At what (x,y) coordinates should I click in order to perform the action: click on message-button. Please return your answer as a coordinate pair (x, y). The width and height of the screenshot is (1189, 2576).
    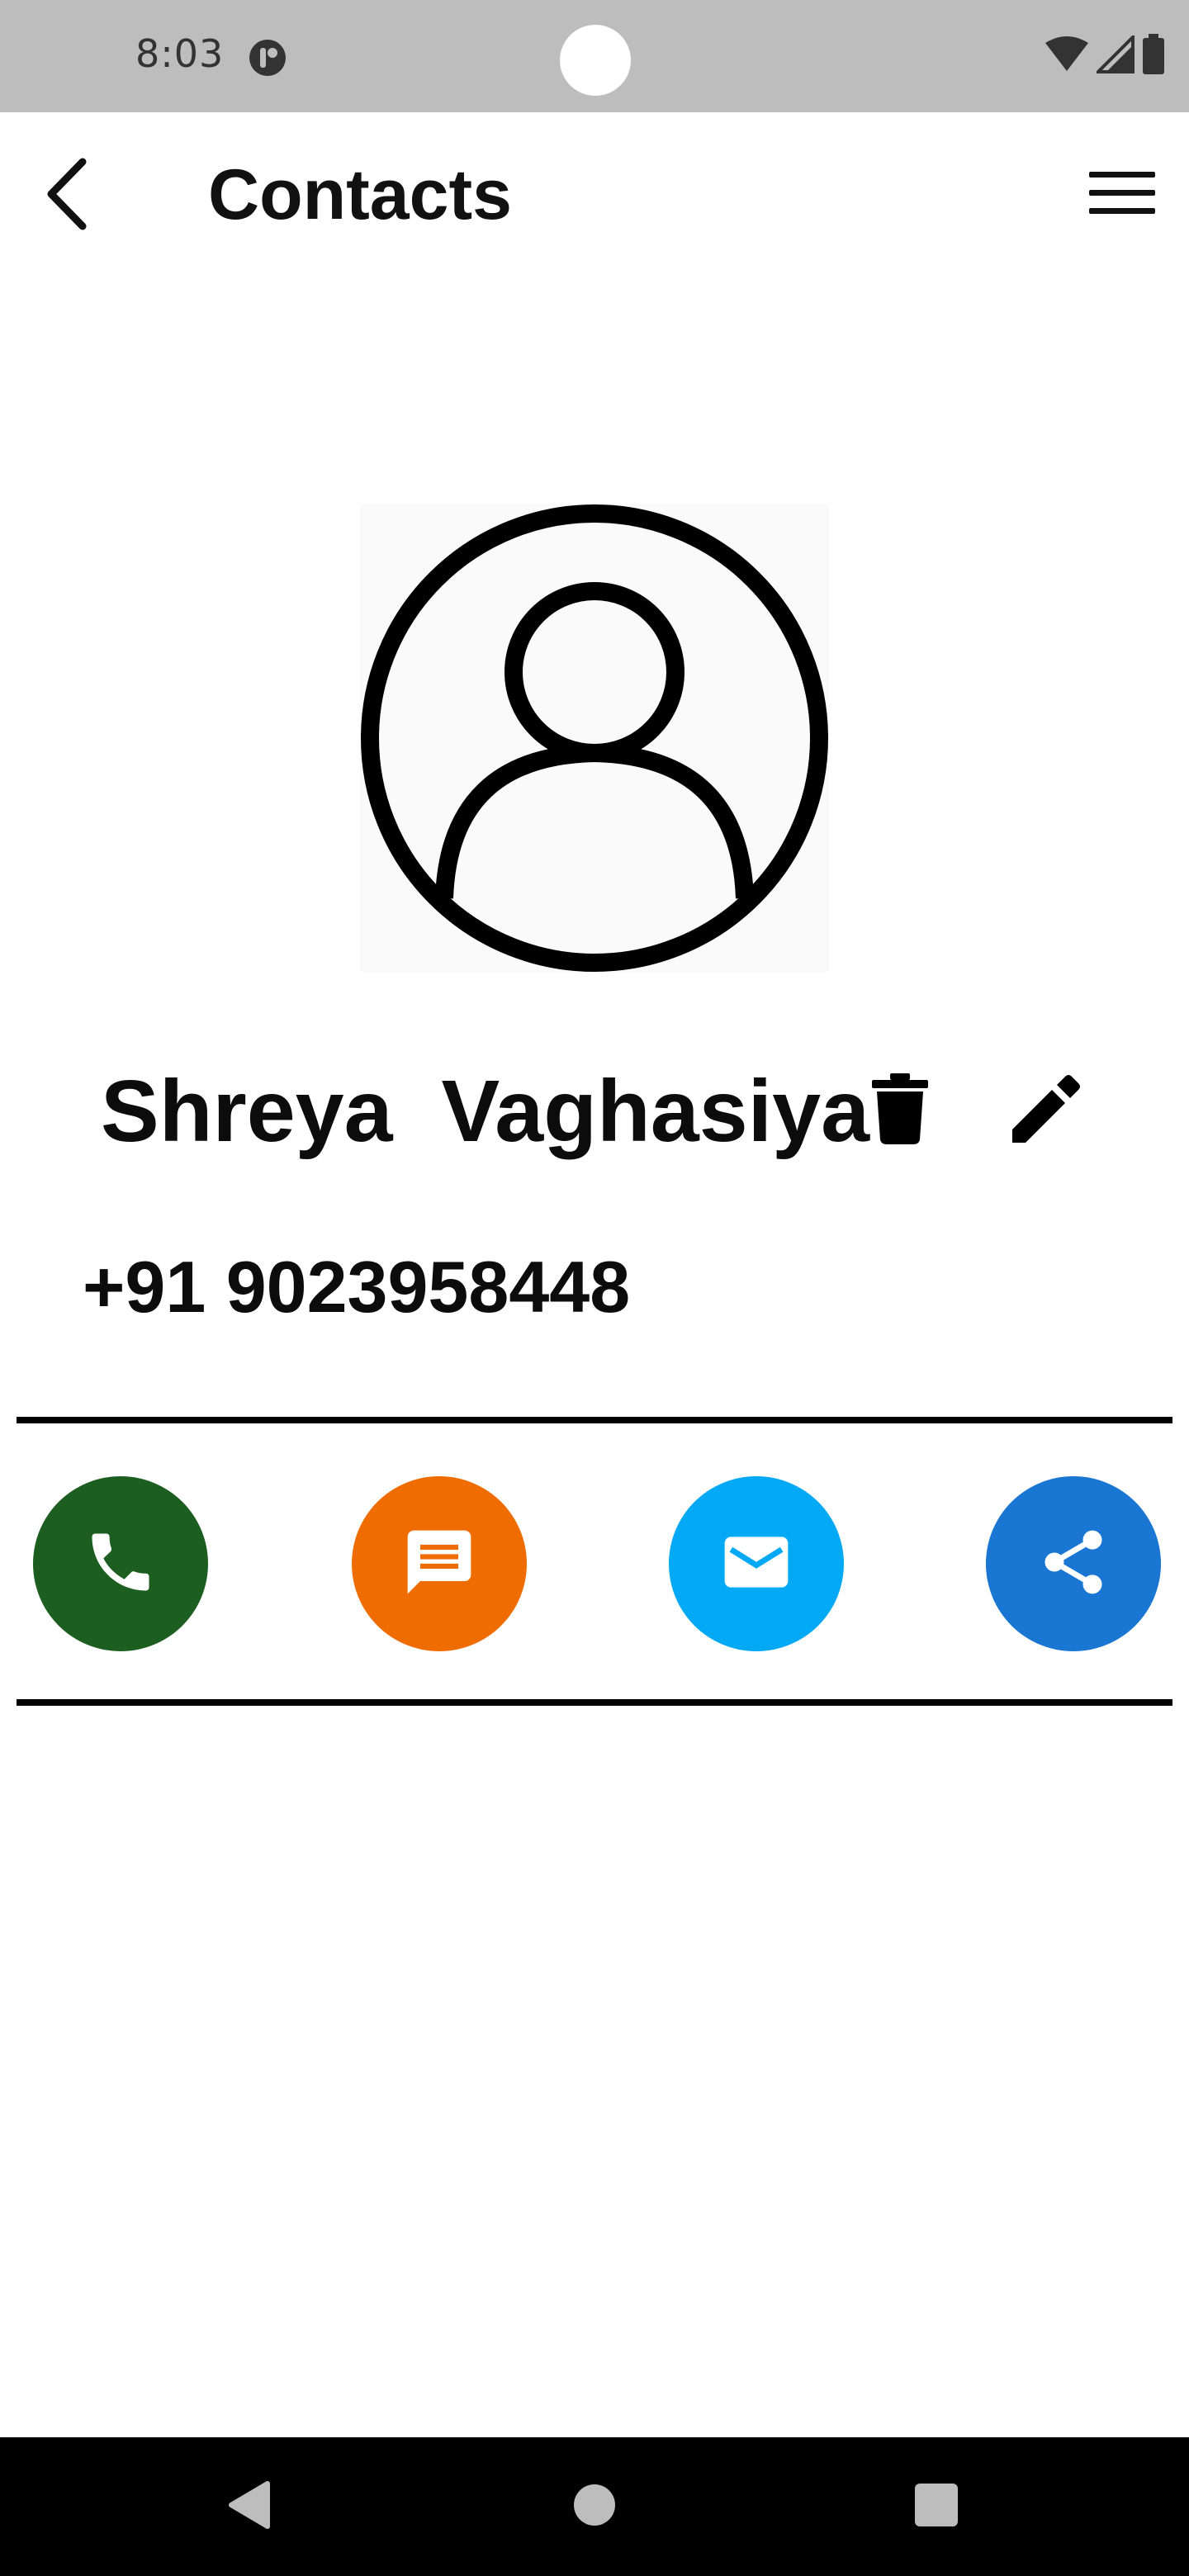
    Looking at the image, I should click on (439, 1563).